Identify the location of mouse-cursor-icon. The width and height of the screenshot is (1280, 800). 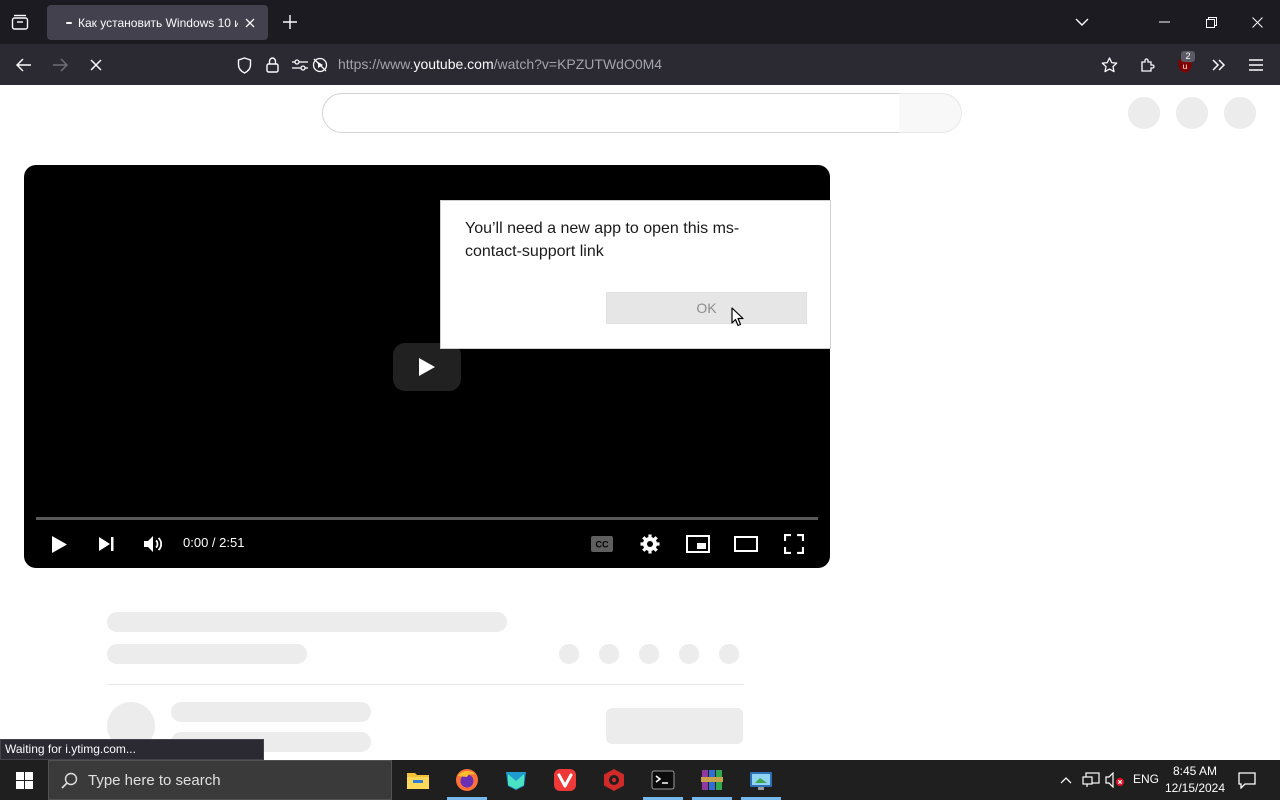
(738, 317).